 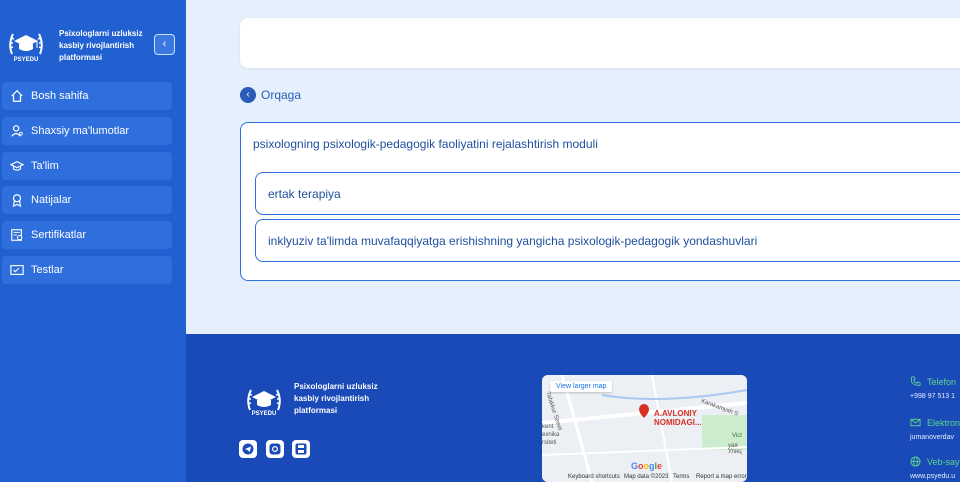 I want to click on contact-heading: Telefon, so click(x=942, y=381).